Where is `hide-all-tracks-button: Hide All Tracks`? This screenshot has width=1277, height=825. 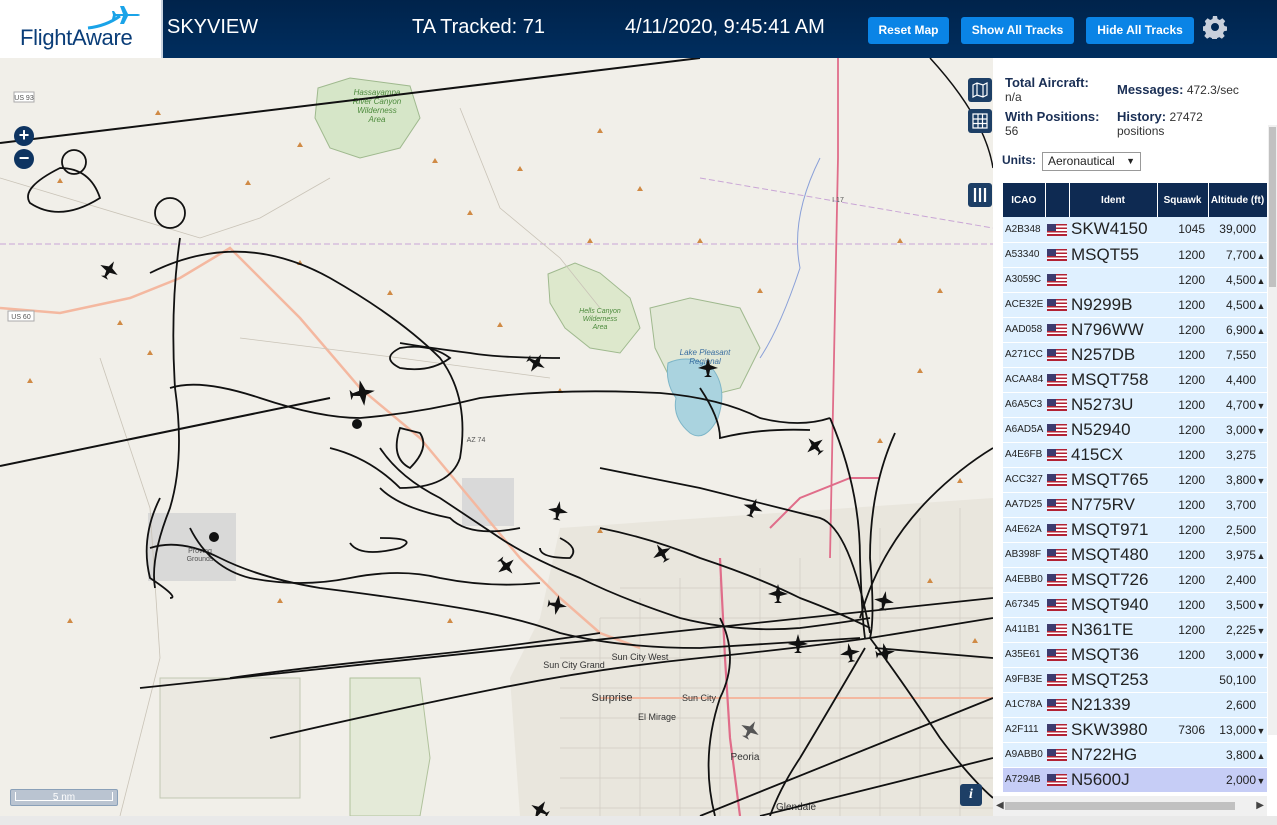 hide-all-tracks-button: Hide All Tracks is located at coordinates (1140, 30).